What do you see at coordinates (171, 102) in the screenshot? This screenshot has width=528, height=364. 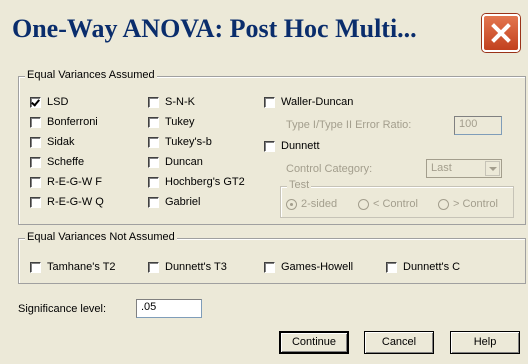 I see `snk-checkbox: S-N-K` at bounding box center [171, 102].